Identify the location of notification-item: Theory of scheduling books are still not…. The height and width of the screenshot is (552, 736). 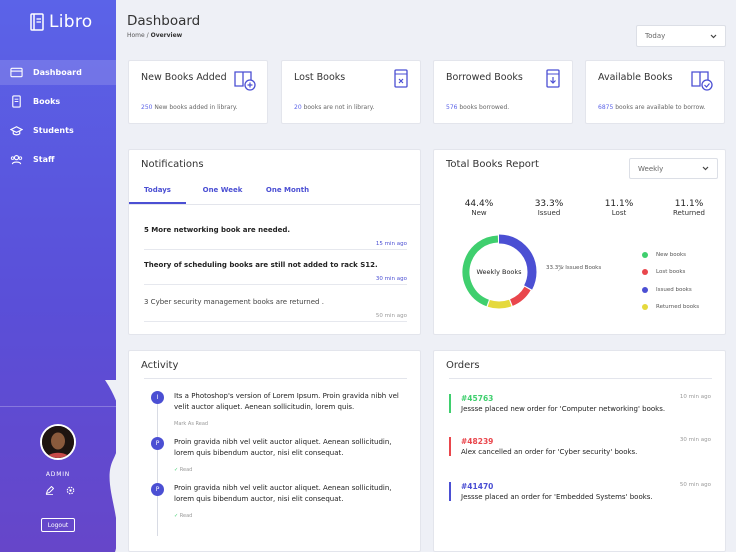
(275, 273).